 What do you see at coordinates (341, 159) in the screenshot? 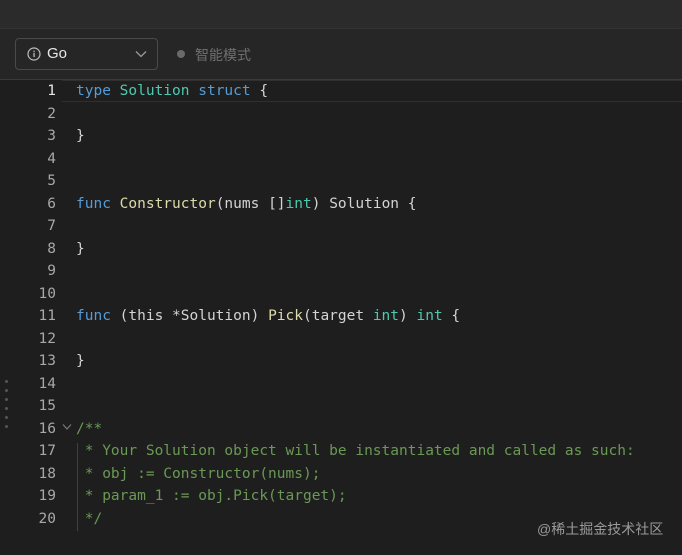
I see `code-line: 4` at bounding box center [341, 159].